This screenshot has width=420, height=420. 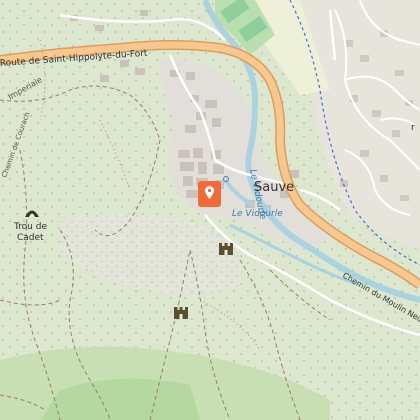 I want to click on map-pin-icon, so click(x=209, y=194).